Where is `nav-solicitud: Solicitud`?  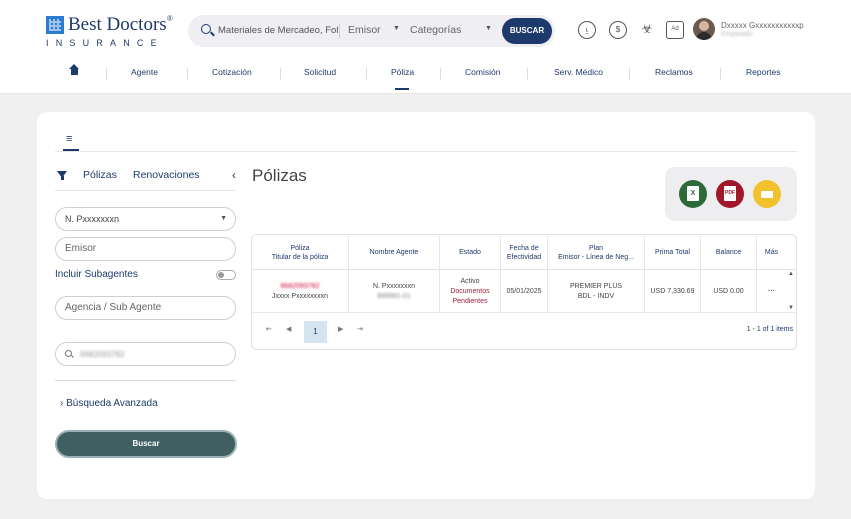
nav-solicitud: Solicitud is located at coordinates (320, 72).